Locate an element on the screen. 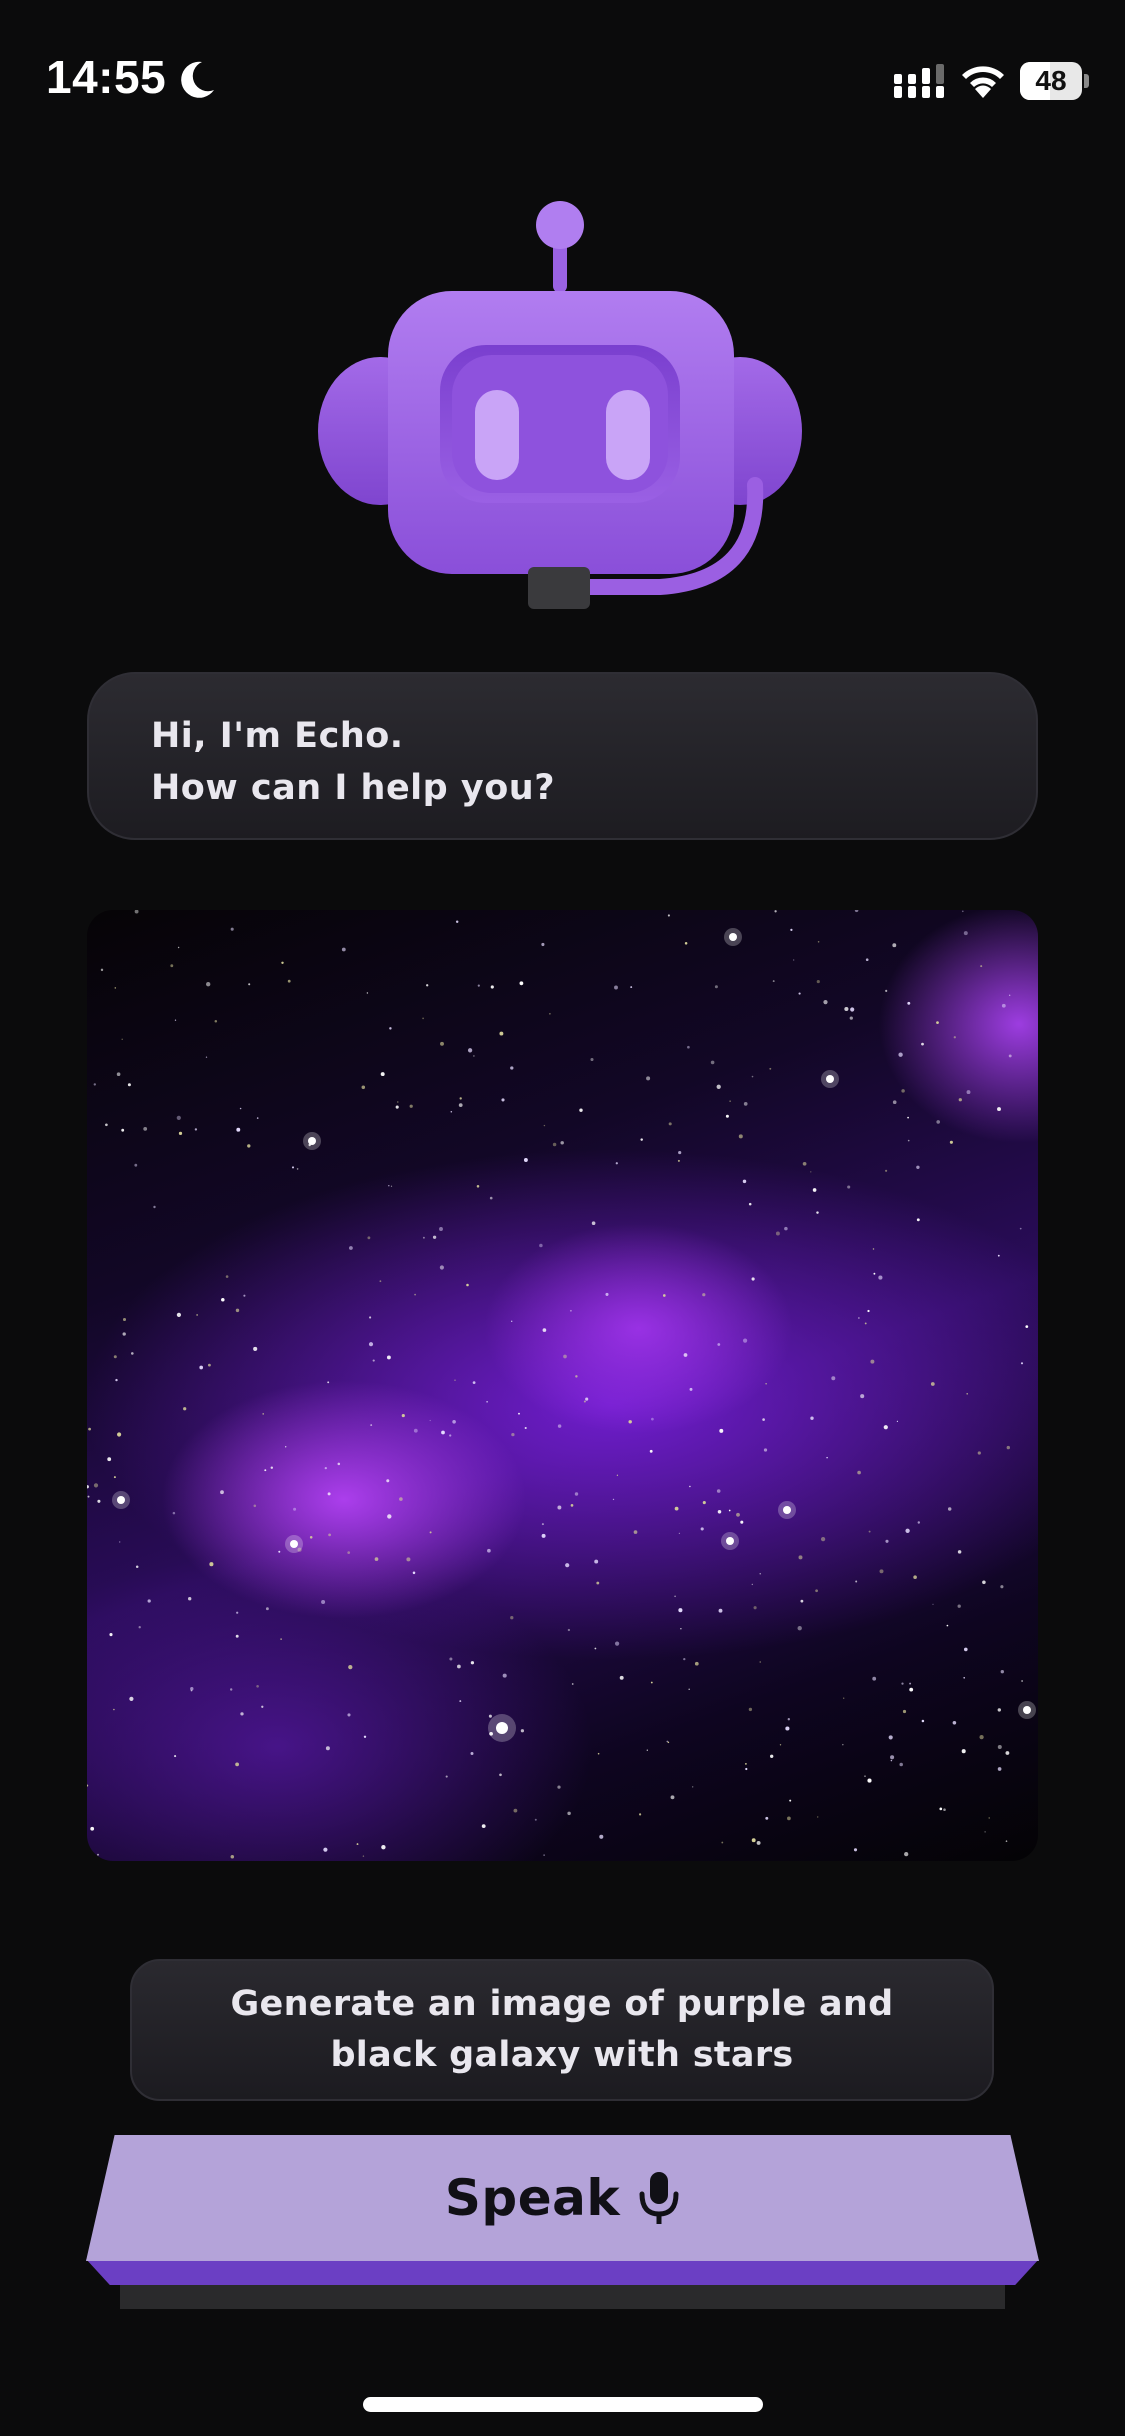 Image resolution: width=1125 pixels, height=2436 pixels. moon-icon is located at coordinates (197, 79).